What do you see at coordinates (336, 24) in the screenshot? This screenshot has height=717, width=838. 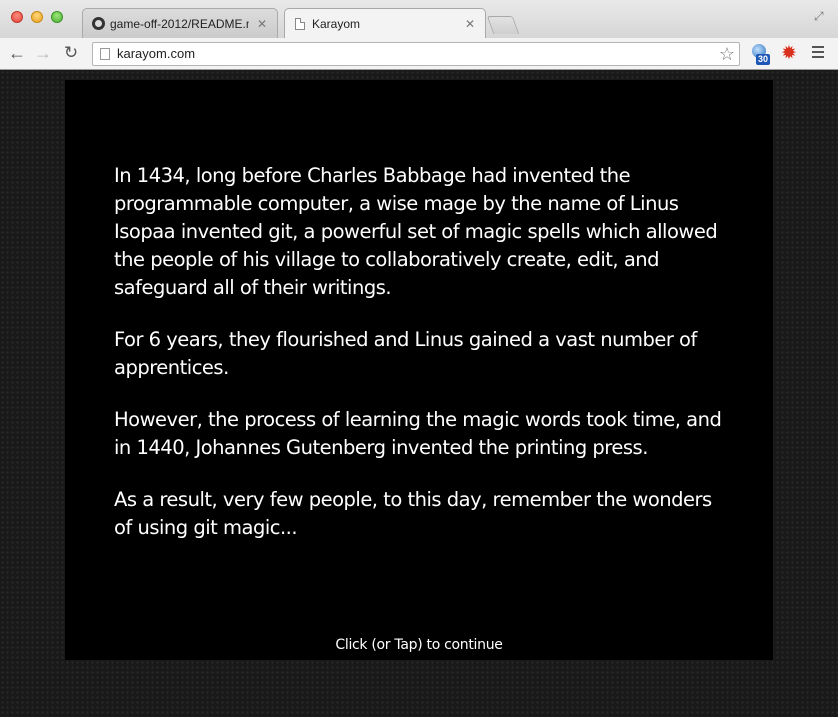 I see `tab-title: Karayom` at bounding box center [336, 24].